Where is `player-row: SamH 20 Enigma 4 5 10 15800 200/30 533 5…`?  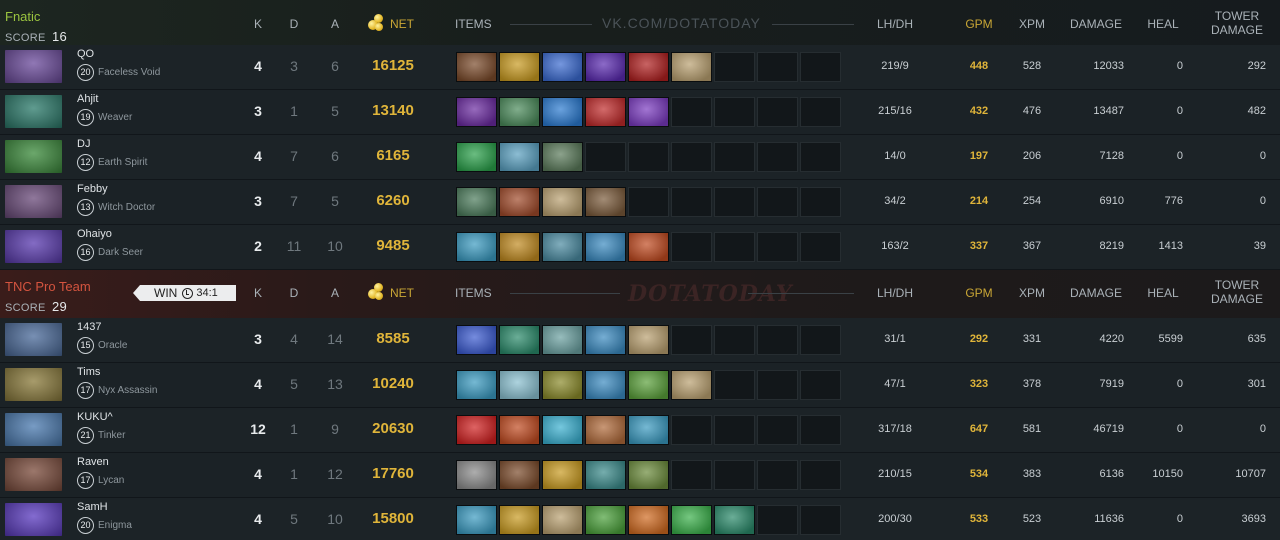 player-row: SamH 20 Enigma 4 5 10 15800 200/30 533 5… is located at coordinates (640, 519).